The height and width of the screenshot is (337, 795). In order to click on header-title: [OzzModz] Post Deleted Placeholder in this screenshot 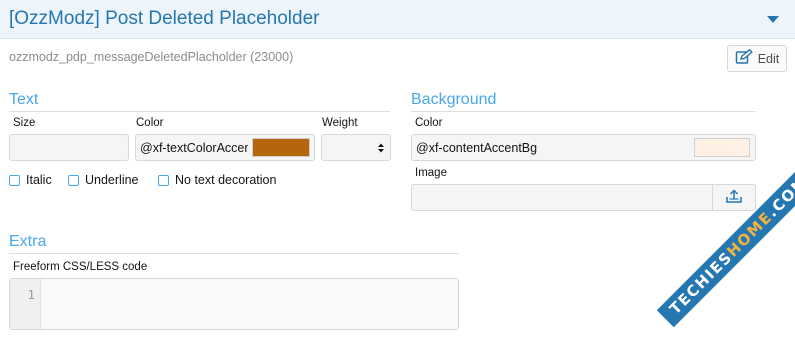, I will do `click(164, 18)`.